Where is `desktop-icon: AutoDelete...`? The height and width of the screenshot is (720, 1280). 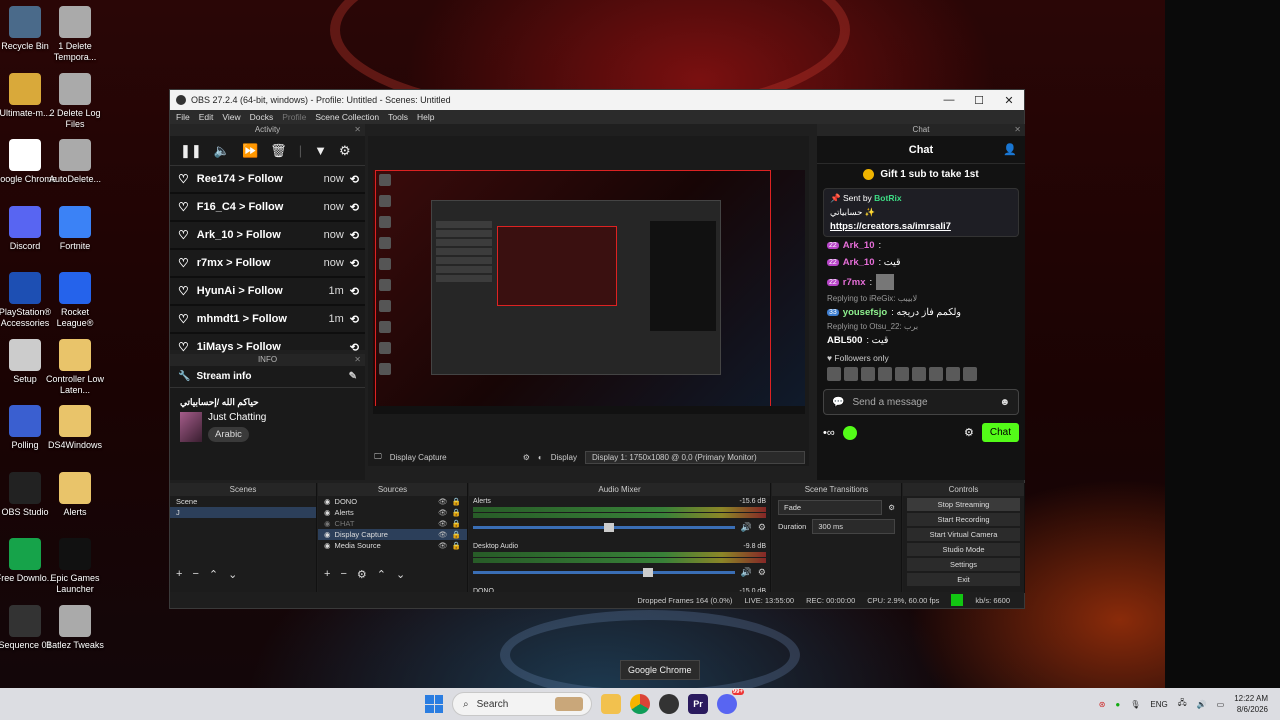 desktop-icon: AutoDelete... is located at coordinates (75, 162).